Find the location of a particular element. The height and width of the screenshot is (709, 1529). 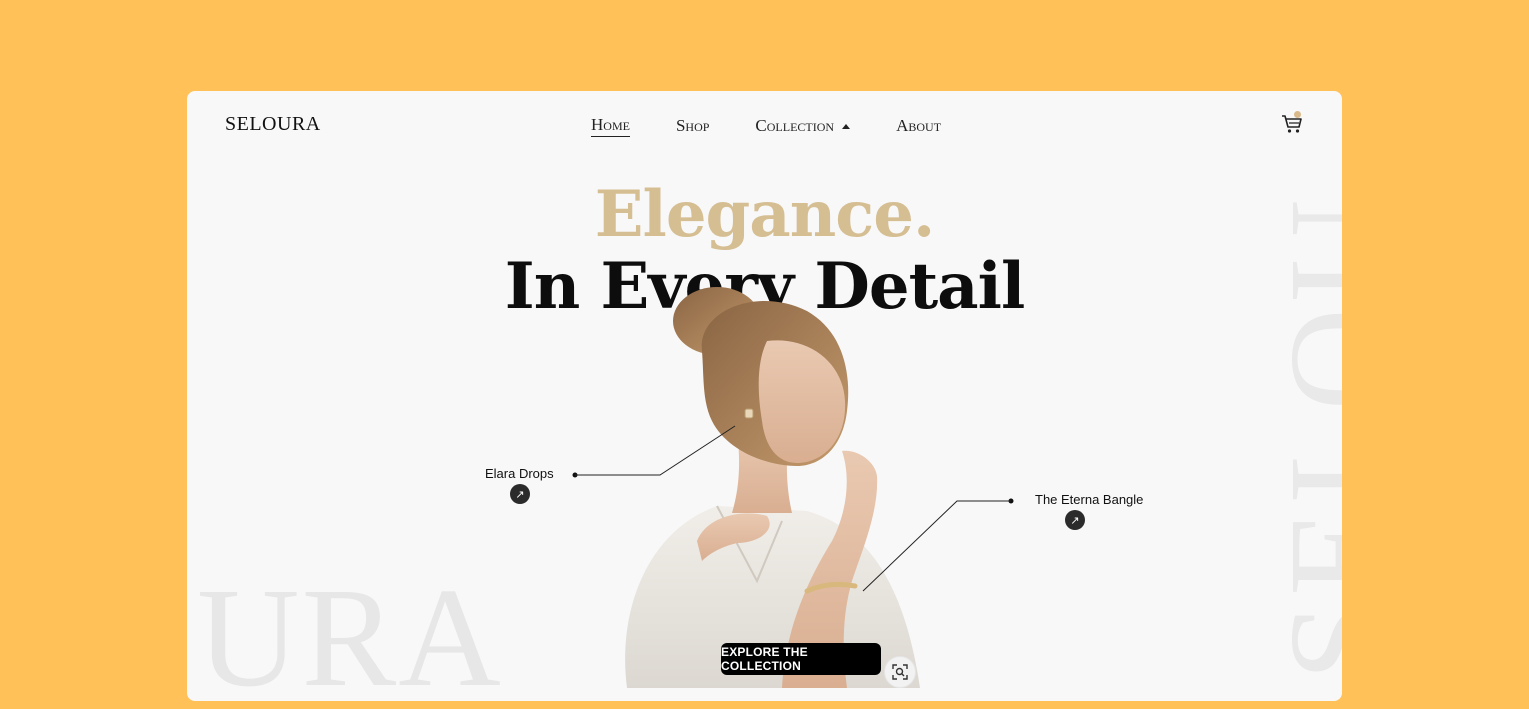

nav-item-label: Shop is located at coordinates (692, 125).